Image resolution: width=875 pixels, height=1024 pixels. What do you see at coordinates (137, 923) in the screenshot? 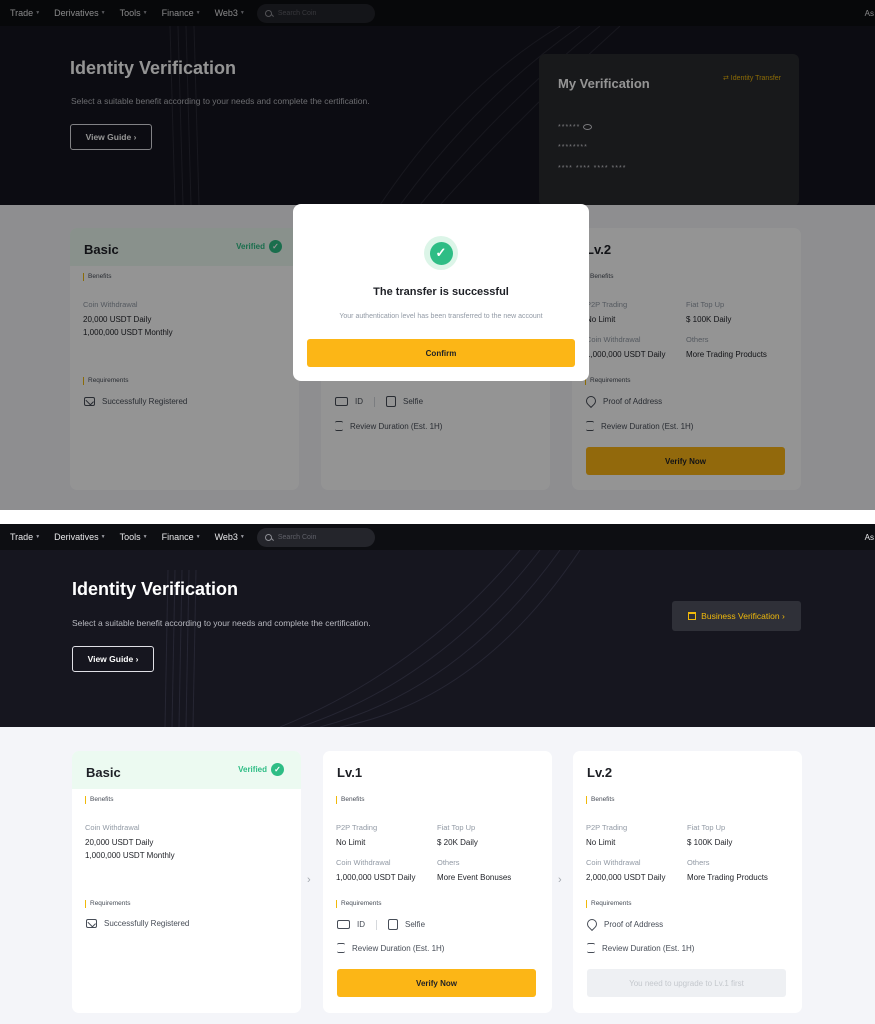
I see `requirement-registered: Successfully Registered` at bounding box center [137, 923].